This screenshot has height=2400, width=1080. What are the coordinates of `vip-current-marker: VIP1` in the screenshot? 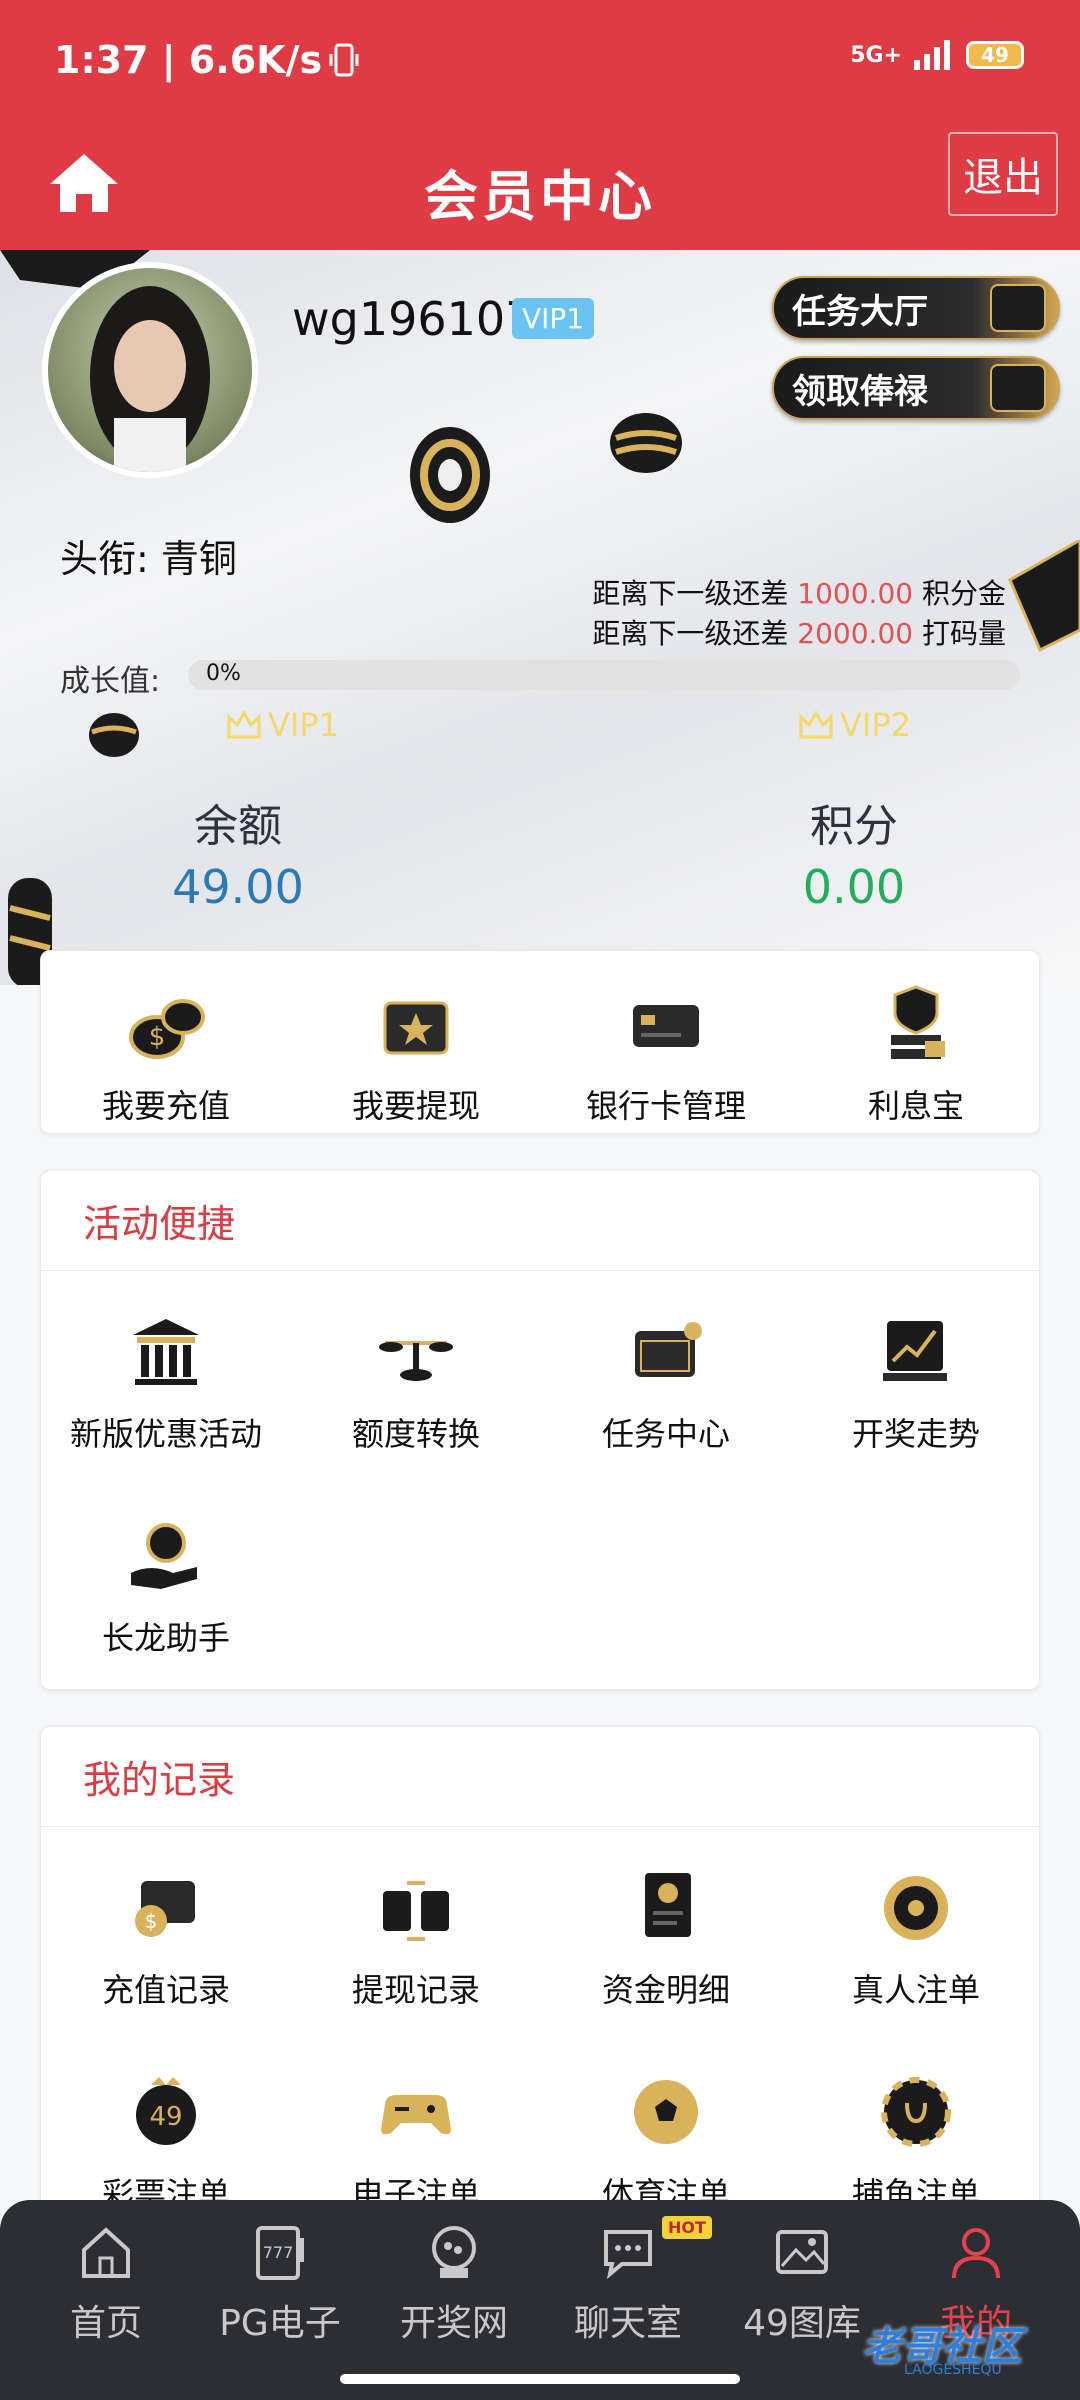 It's located at (282, 725).